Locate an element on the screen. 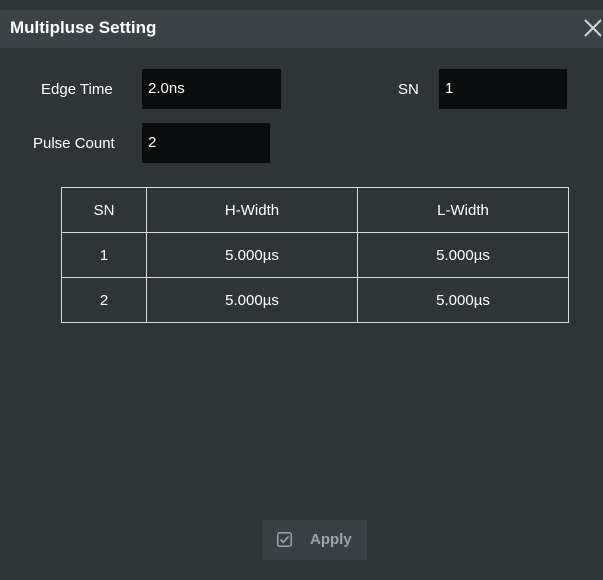 Image resolution: width=603 pixels, height=580 pixels. sn-input: 1 is located at coordinates (503, 89).